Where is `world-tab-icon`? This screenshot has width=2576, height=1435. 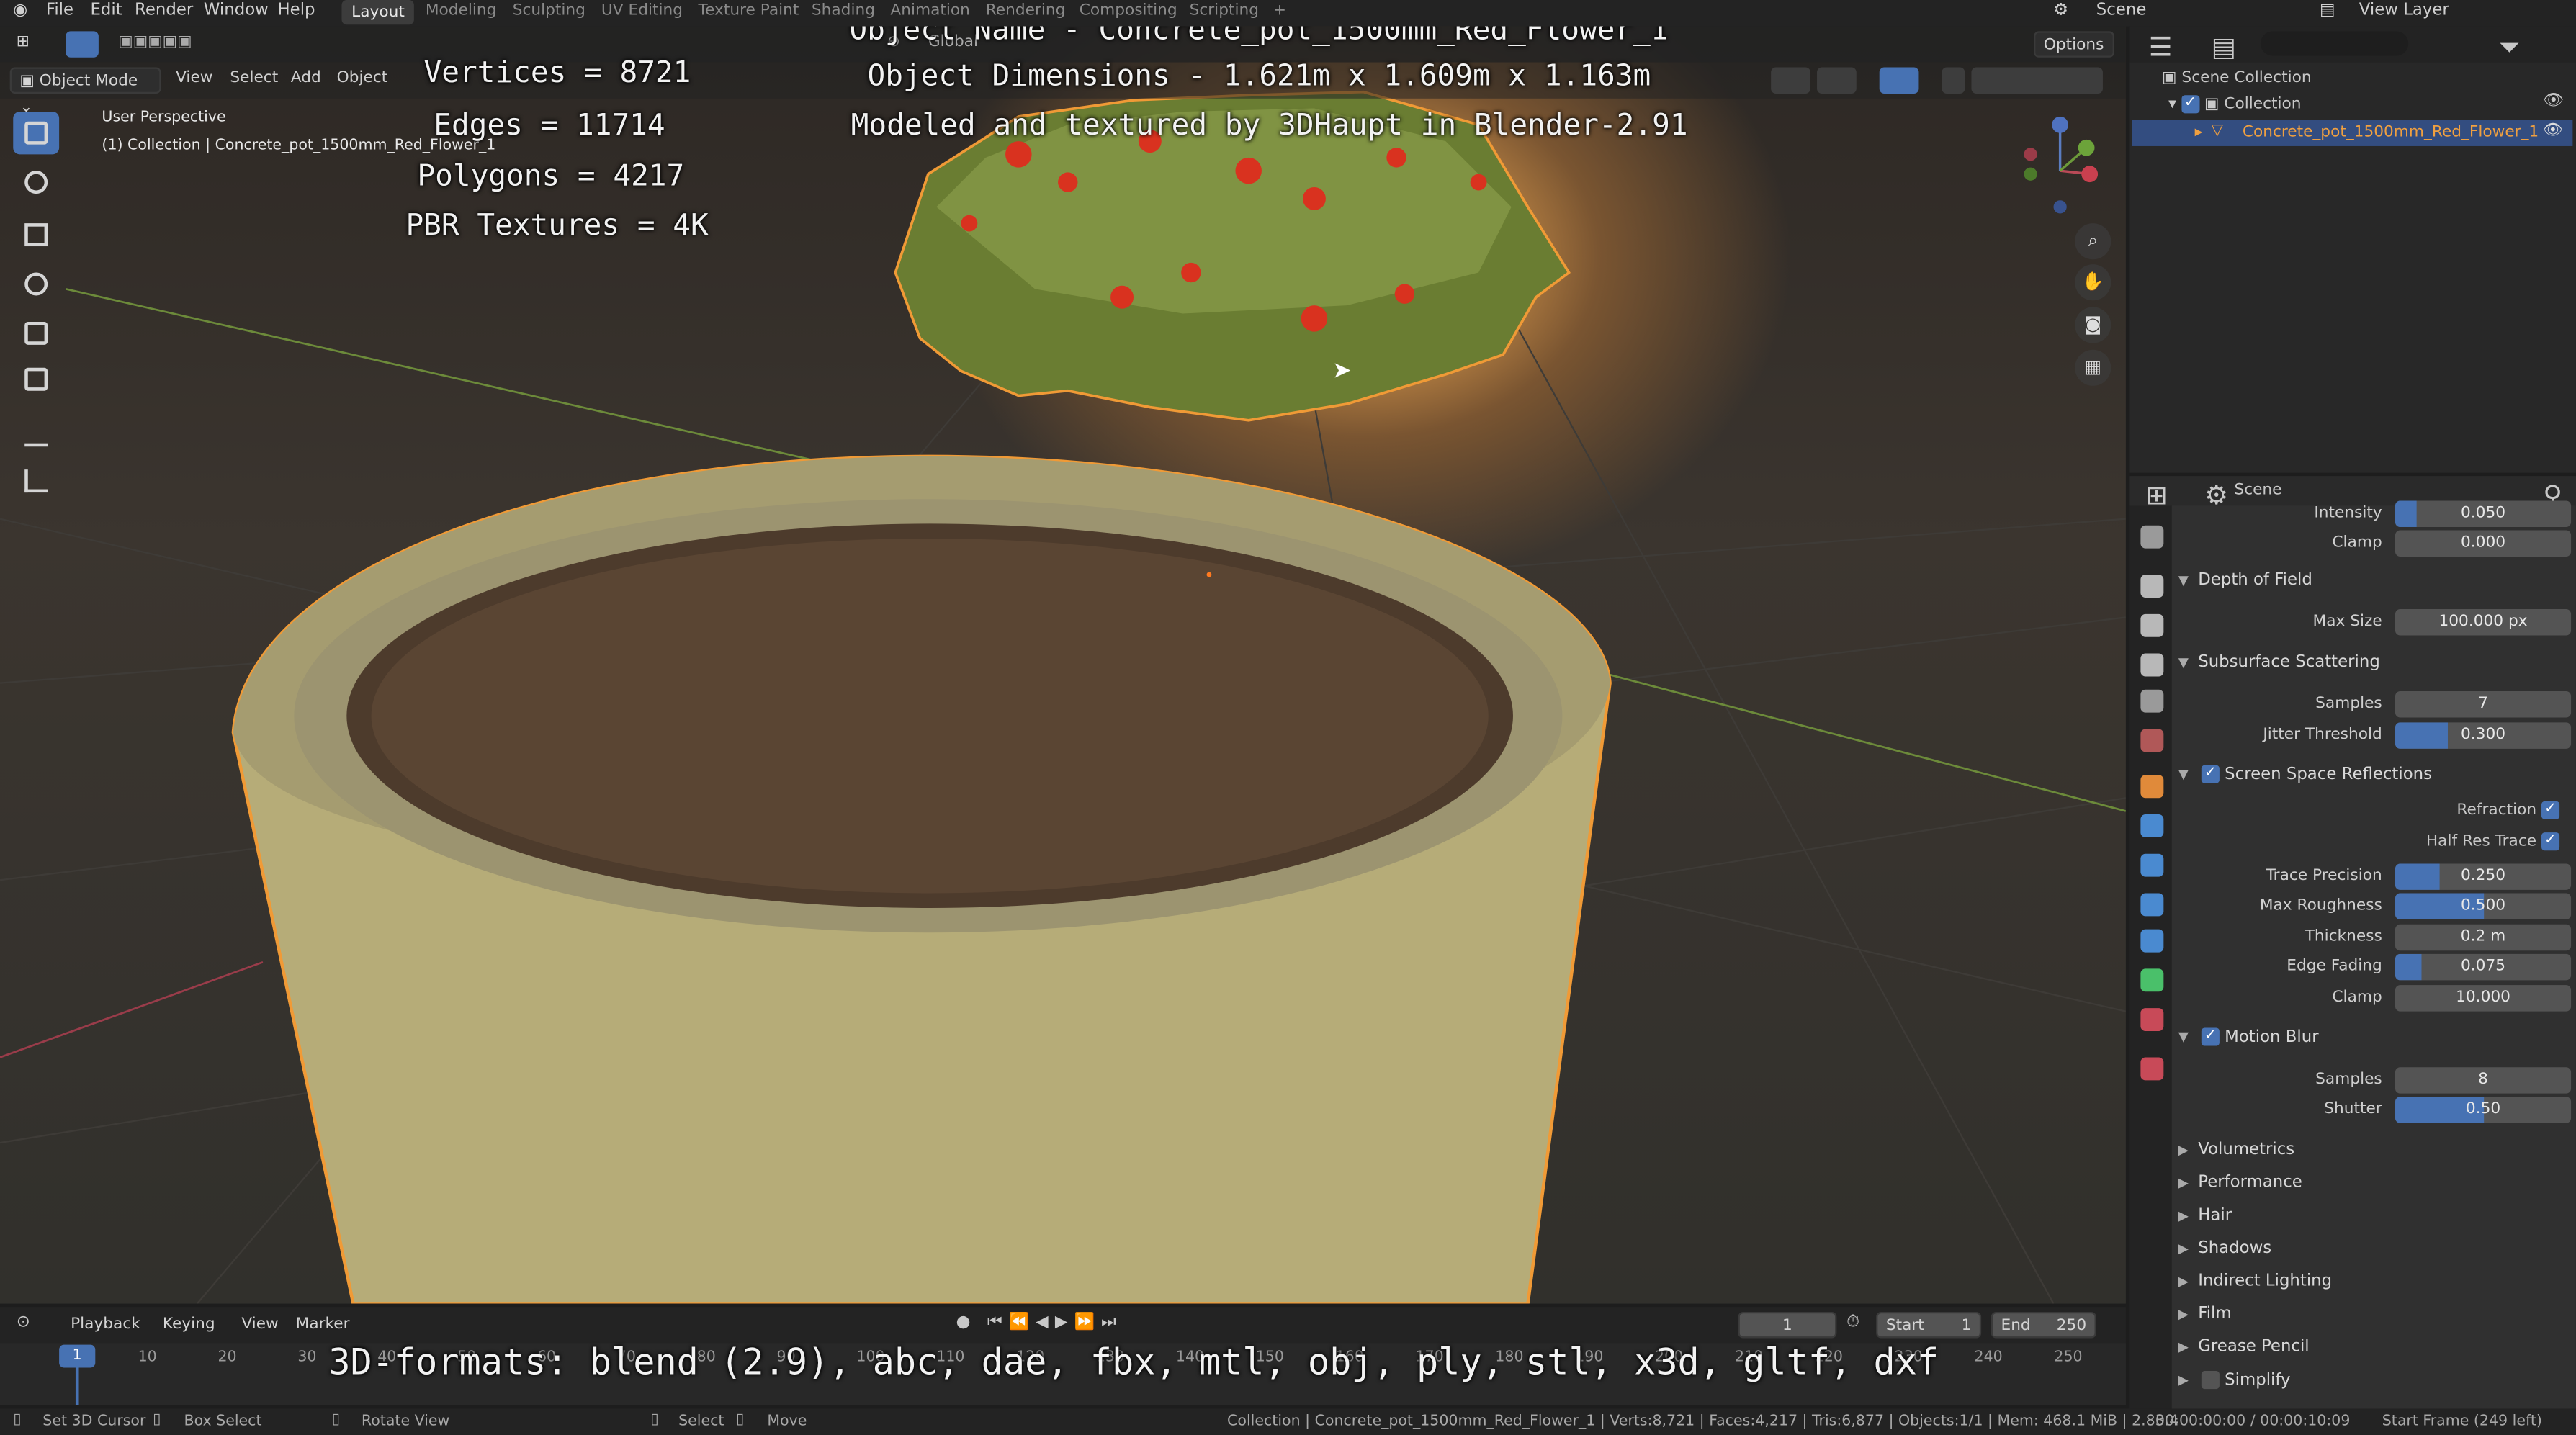 world-tab-icon is located at coordinates (2152, 741).